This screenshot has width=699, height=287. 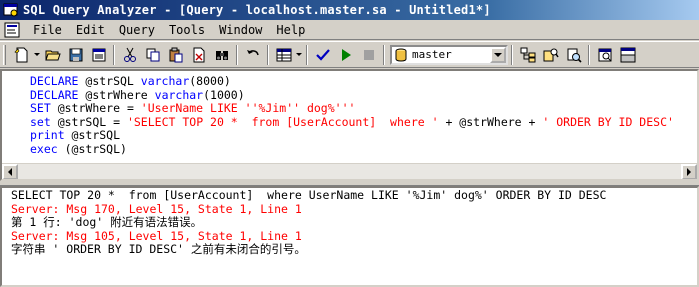 I want to click on copy-icon, so click(x=152, y=55).